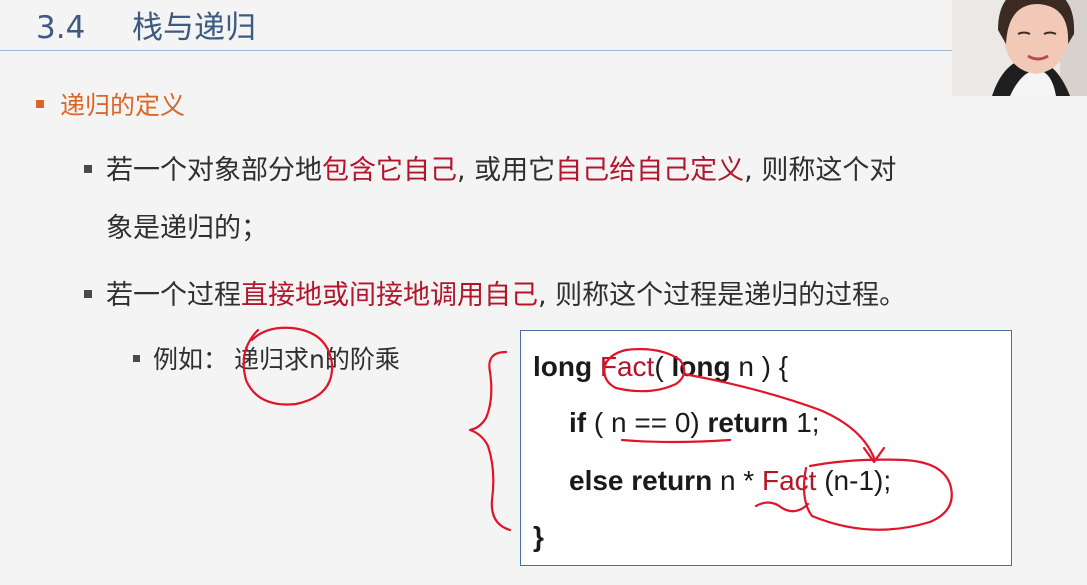  I want to click on point-1-text-3: , 则称这个对, so click(820, 170).